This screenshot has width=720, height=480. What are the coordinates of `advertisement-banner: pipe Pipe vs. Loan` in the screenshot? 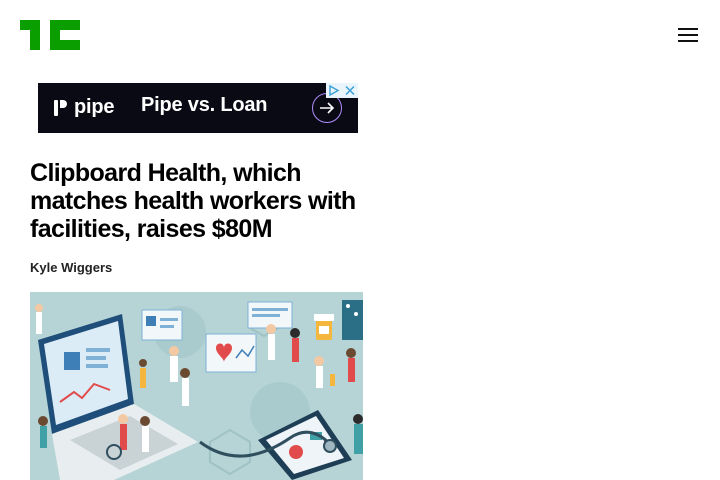 It's located at (198, 108).